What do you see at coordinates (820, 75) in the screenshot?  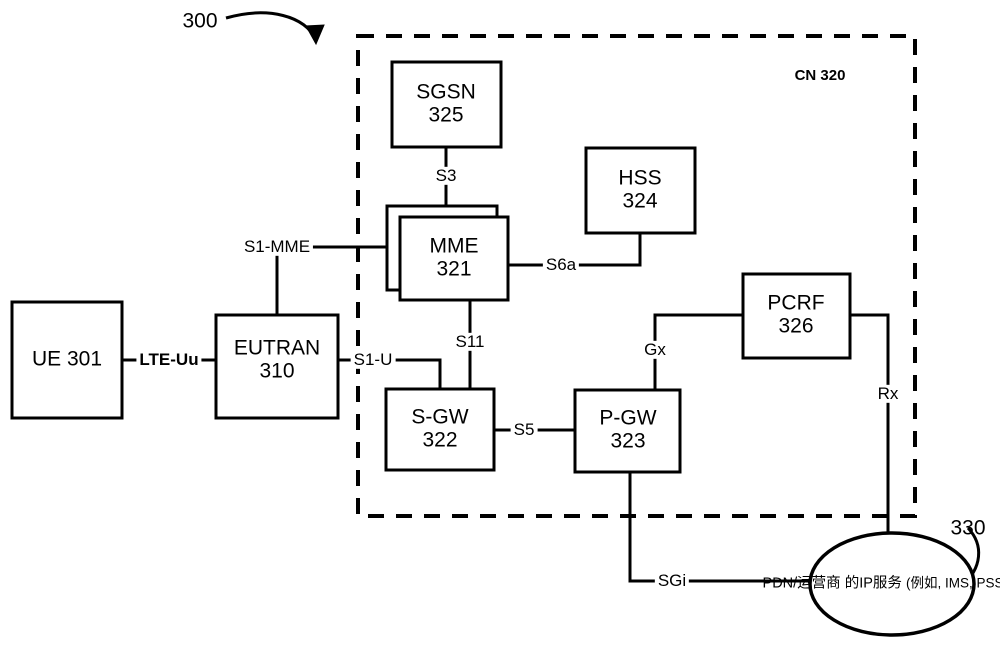 I see `cn-320-label: CN 320` at bounding box center [820, 75].